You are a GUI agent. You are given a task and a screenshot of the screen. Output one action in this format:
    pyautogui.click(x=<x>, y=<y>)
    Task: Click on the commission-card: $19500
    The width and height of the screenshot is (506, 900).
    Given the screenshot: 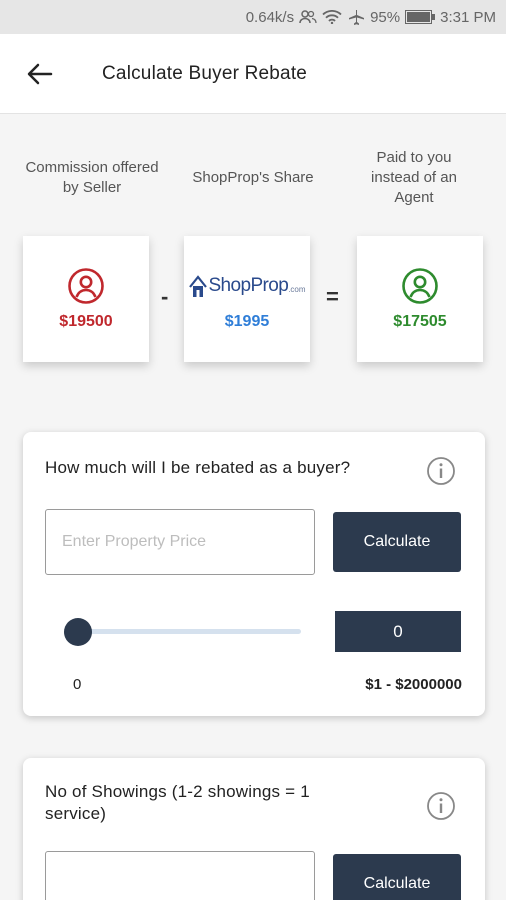 What is the action you would take?
    pyautogui.click(x=86, y=299)
    